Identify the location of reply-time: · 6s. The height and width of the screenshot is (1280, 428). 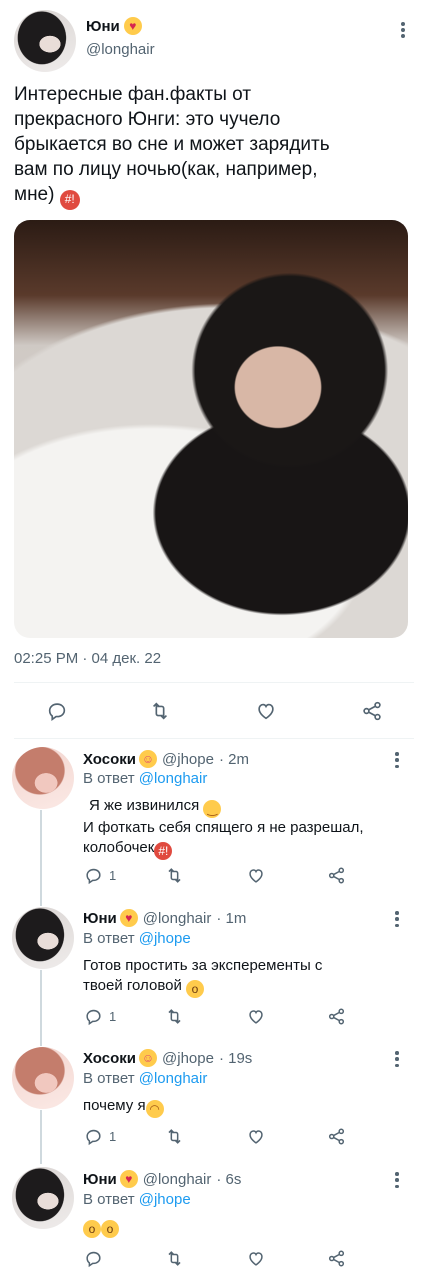
(228, 1179).